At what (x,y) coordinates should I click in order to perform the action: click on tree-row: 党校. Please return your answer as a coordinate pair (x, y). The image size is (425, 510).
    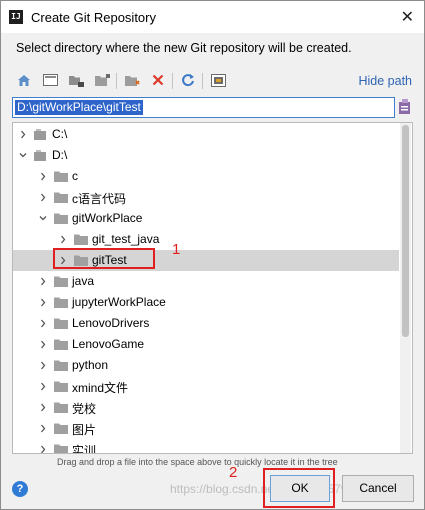
    Looking at the image, I should click on (206, 407).